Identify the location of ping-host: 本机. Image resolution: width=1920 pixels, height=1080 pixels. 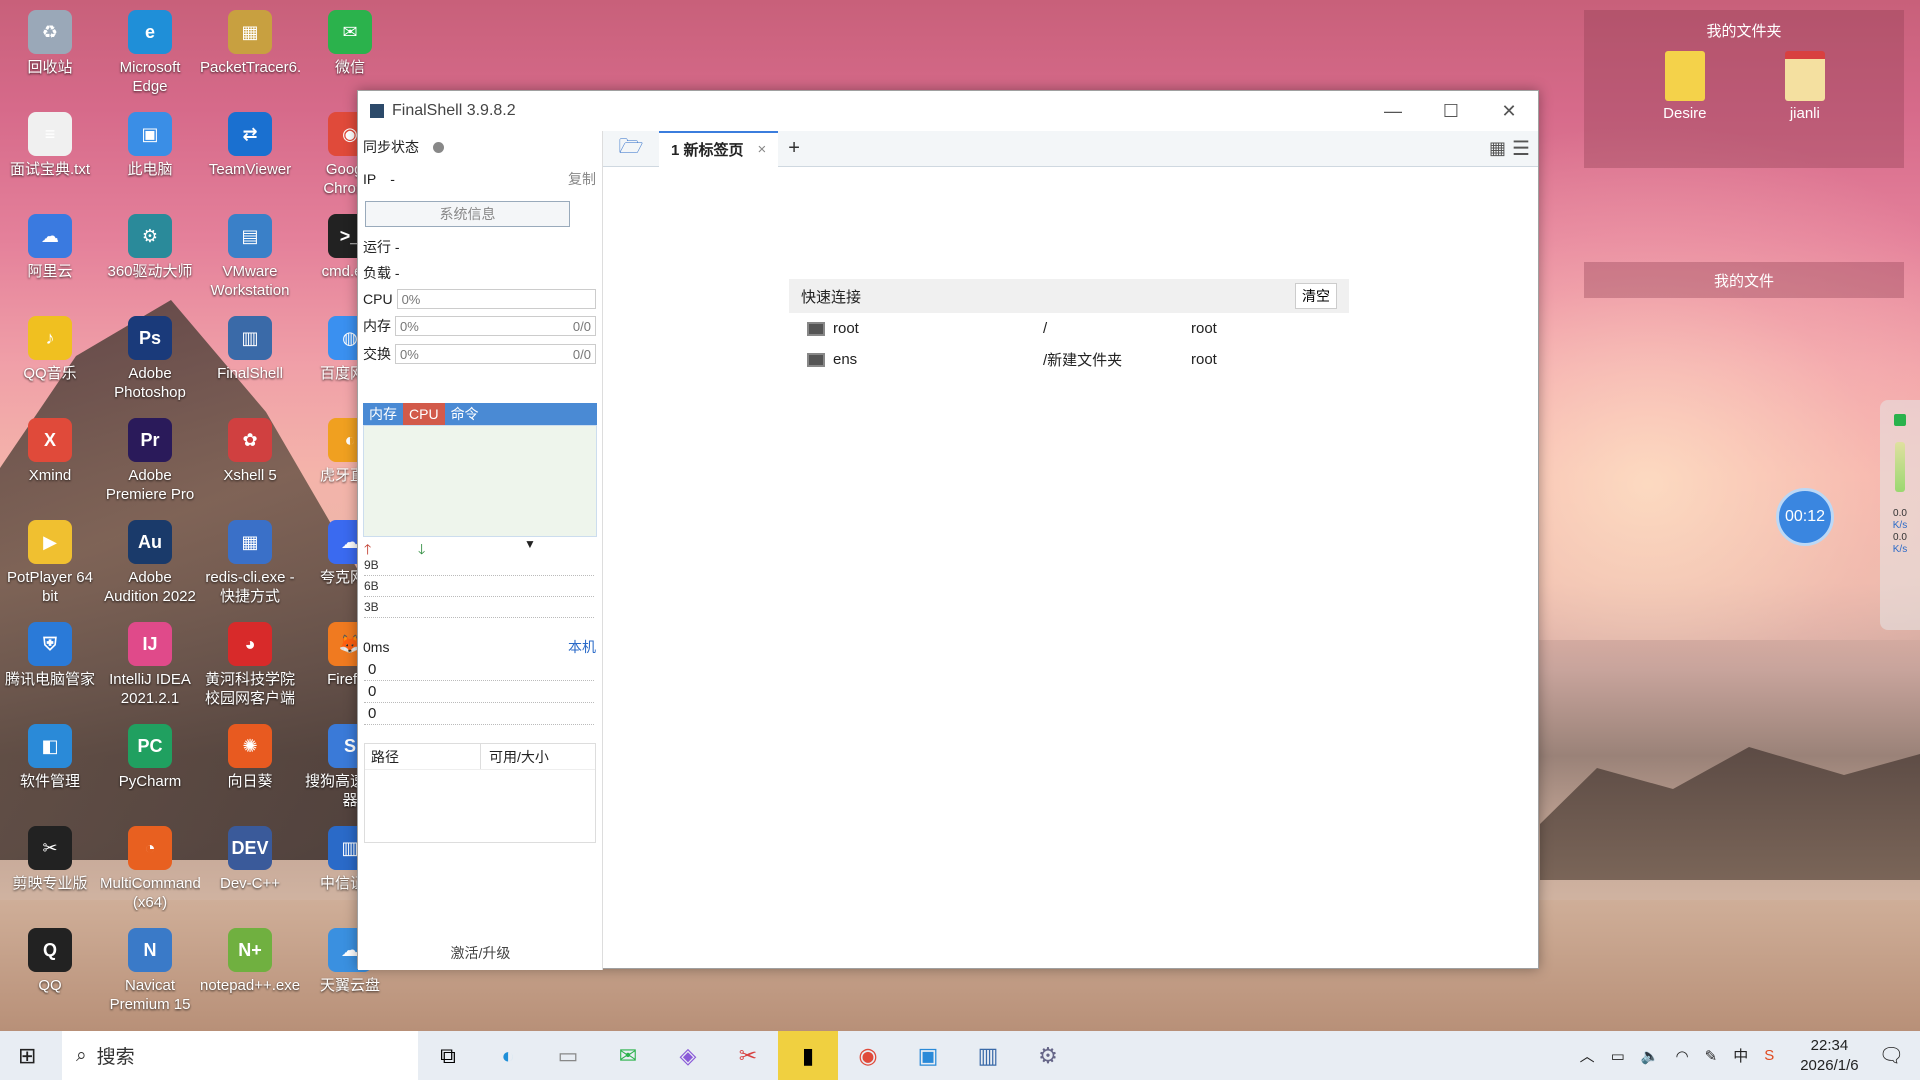
(582, 647).